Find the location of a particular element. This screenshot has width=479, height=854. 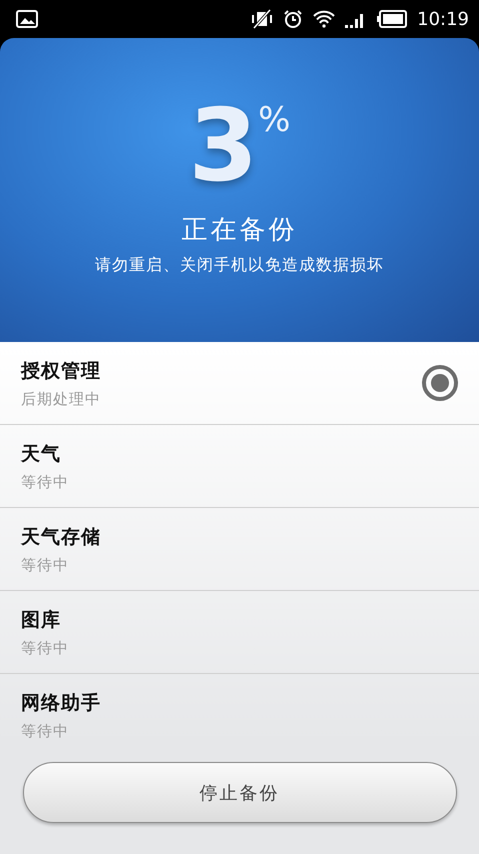

progress-title: 正在备份 is located at coordinates (240, 230).